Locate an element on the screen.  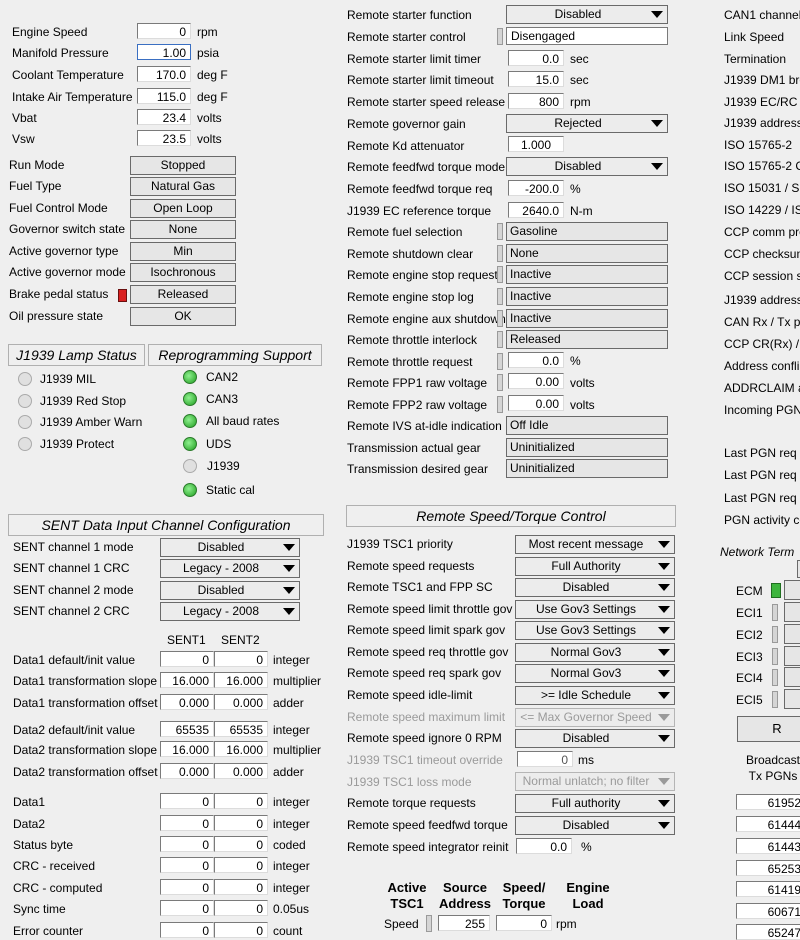
thr-req-grip is located at coordinates (500, 361).